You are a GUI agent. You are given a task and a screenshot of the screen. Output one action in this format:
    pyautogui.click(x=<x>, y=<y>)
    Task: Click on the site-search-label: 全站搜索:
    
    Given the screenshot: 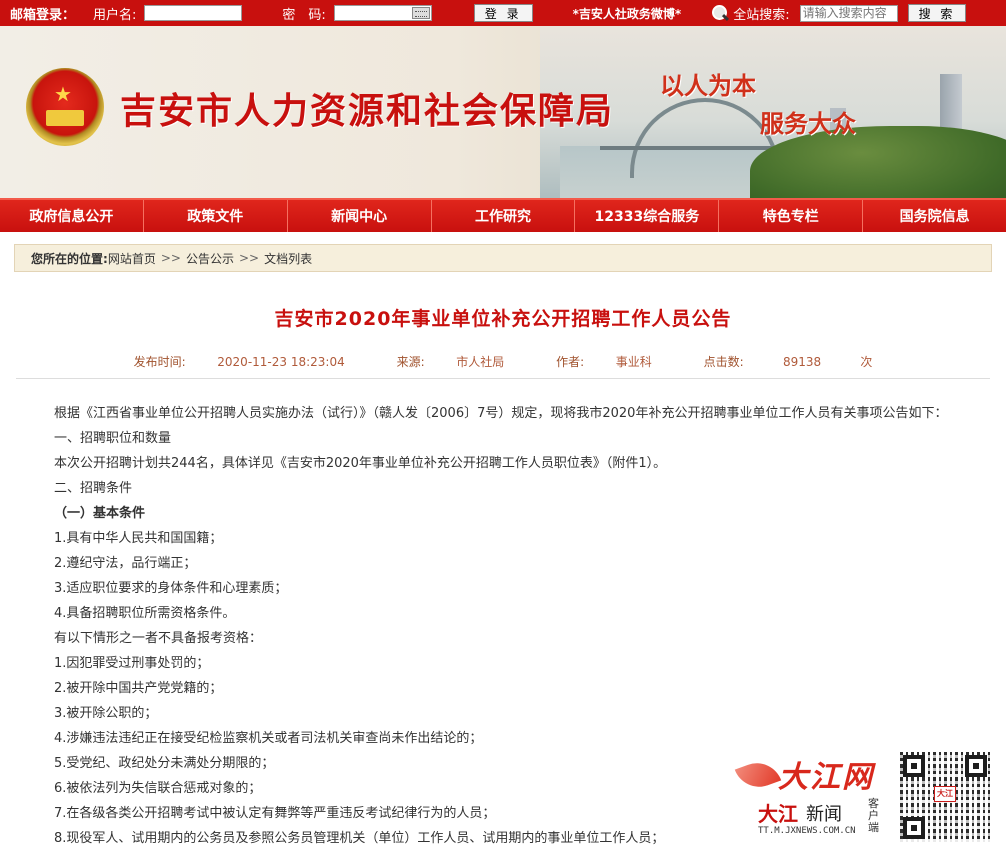 What is the action you would take?
    pyautogui.click(x=761, y=15)
    